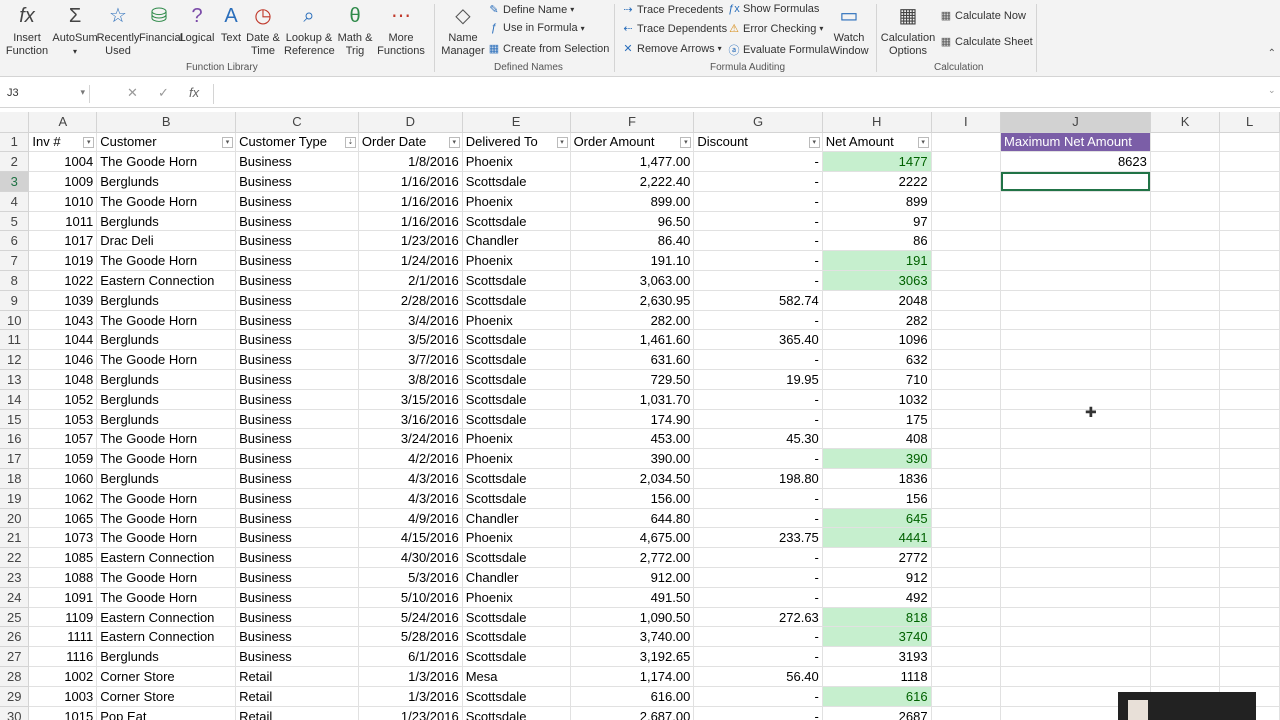 The height and width of the screenshot is (720, 1280). What do you see at coordinates (632, 360) in the screenshot?
I see `data-cell: 631.60` at bounding box center [632, 360].